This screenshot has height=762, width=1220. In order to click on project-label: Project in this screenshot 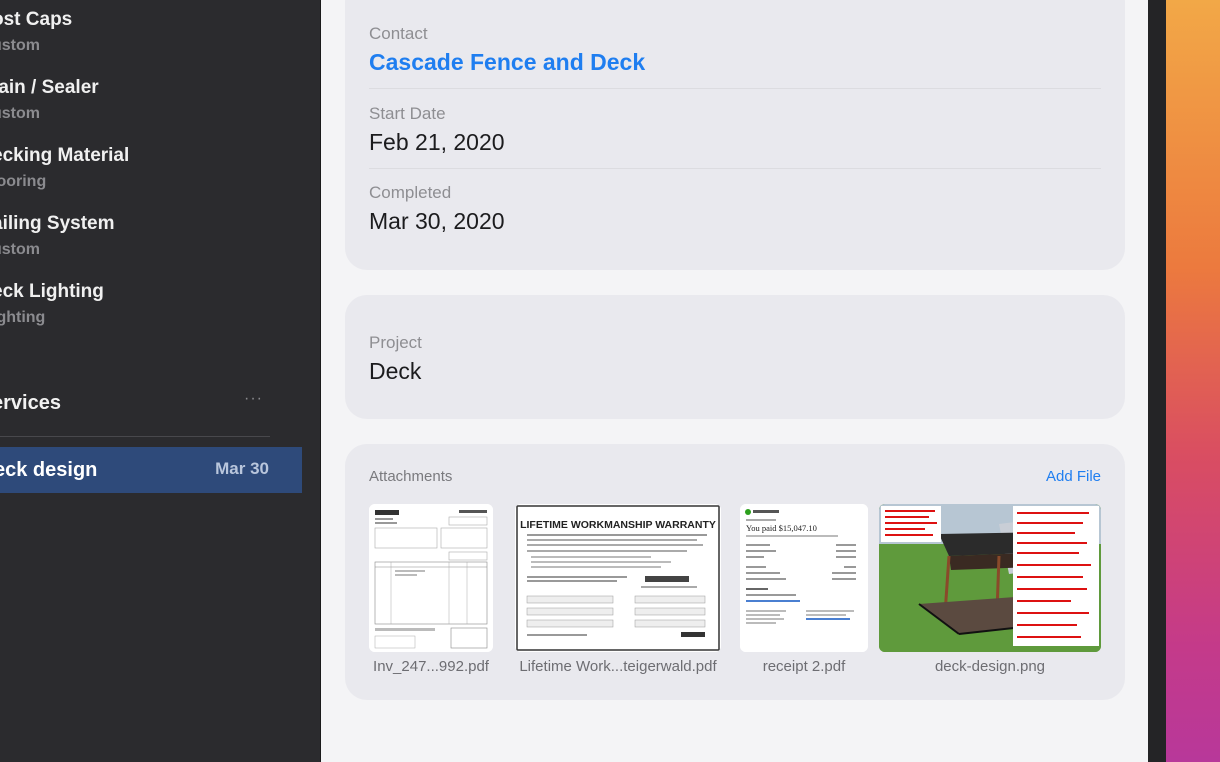, I will do `click(395, 342)`.